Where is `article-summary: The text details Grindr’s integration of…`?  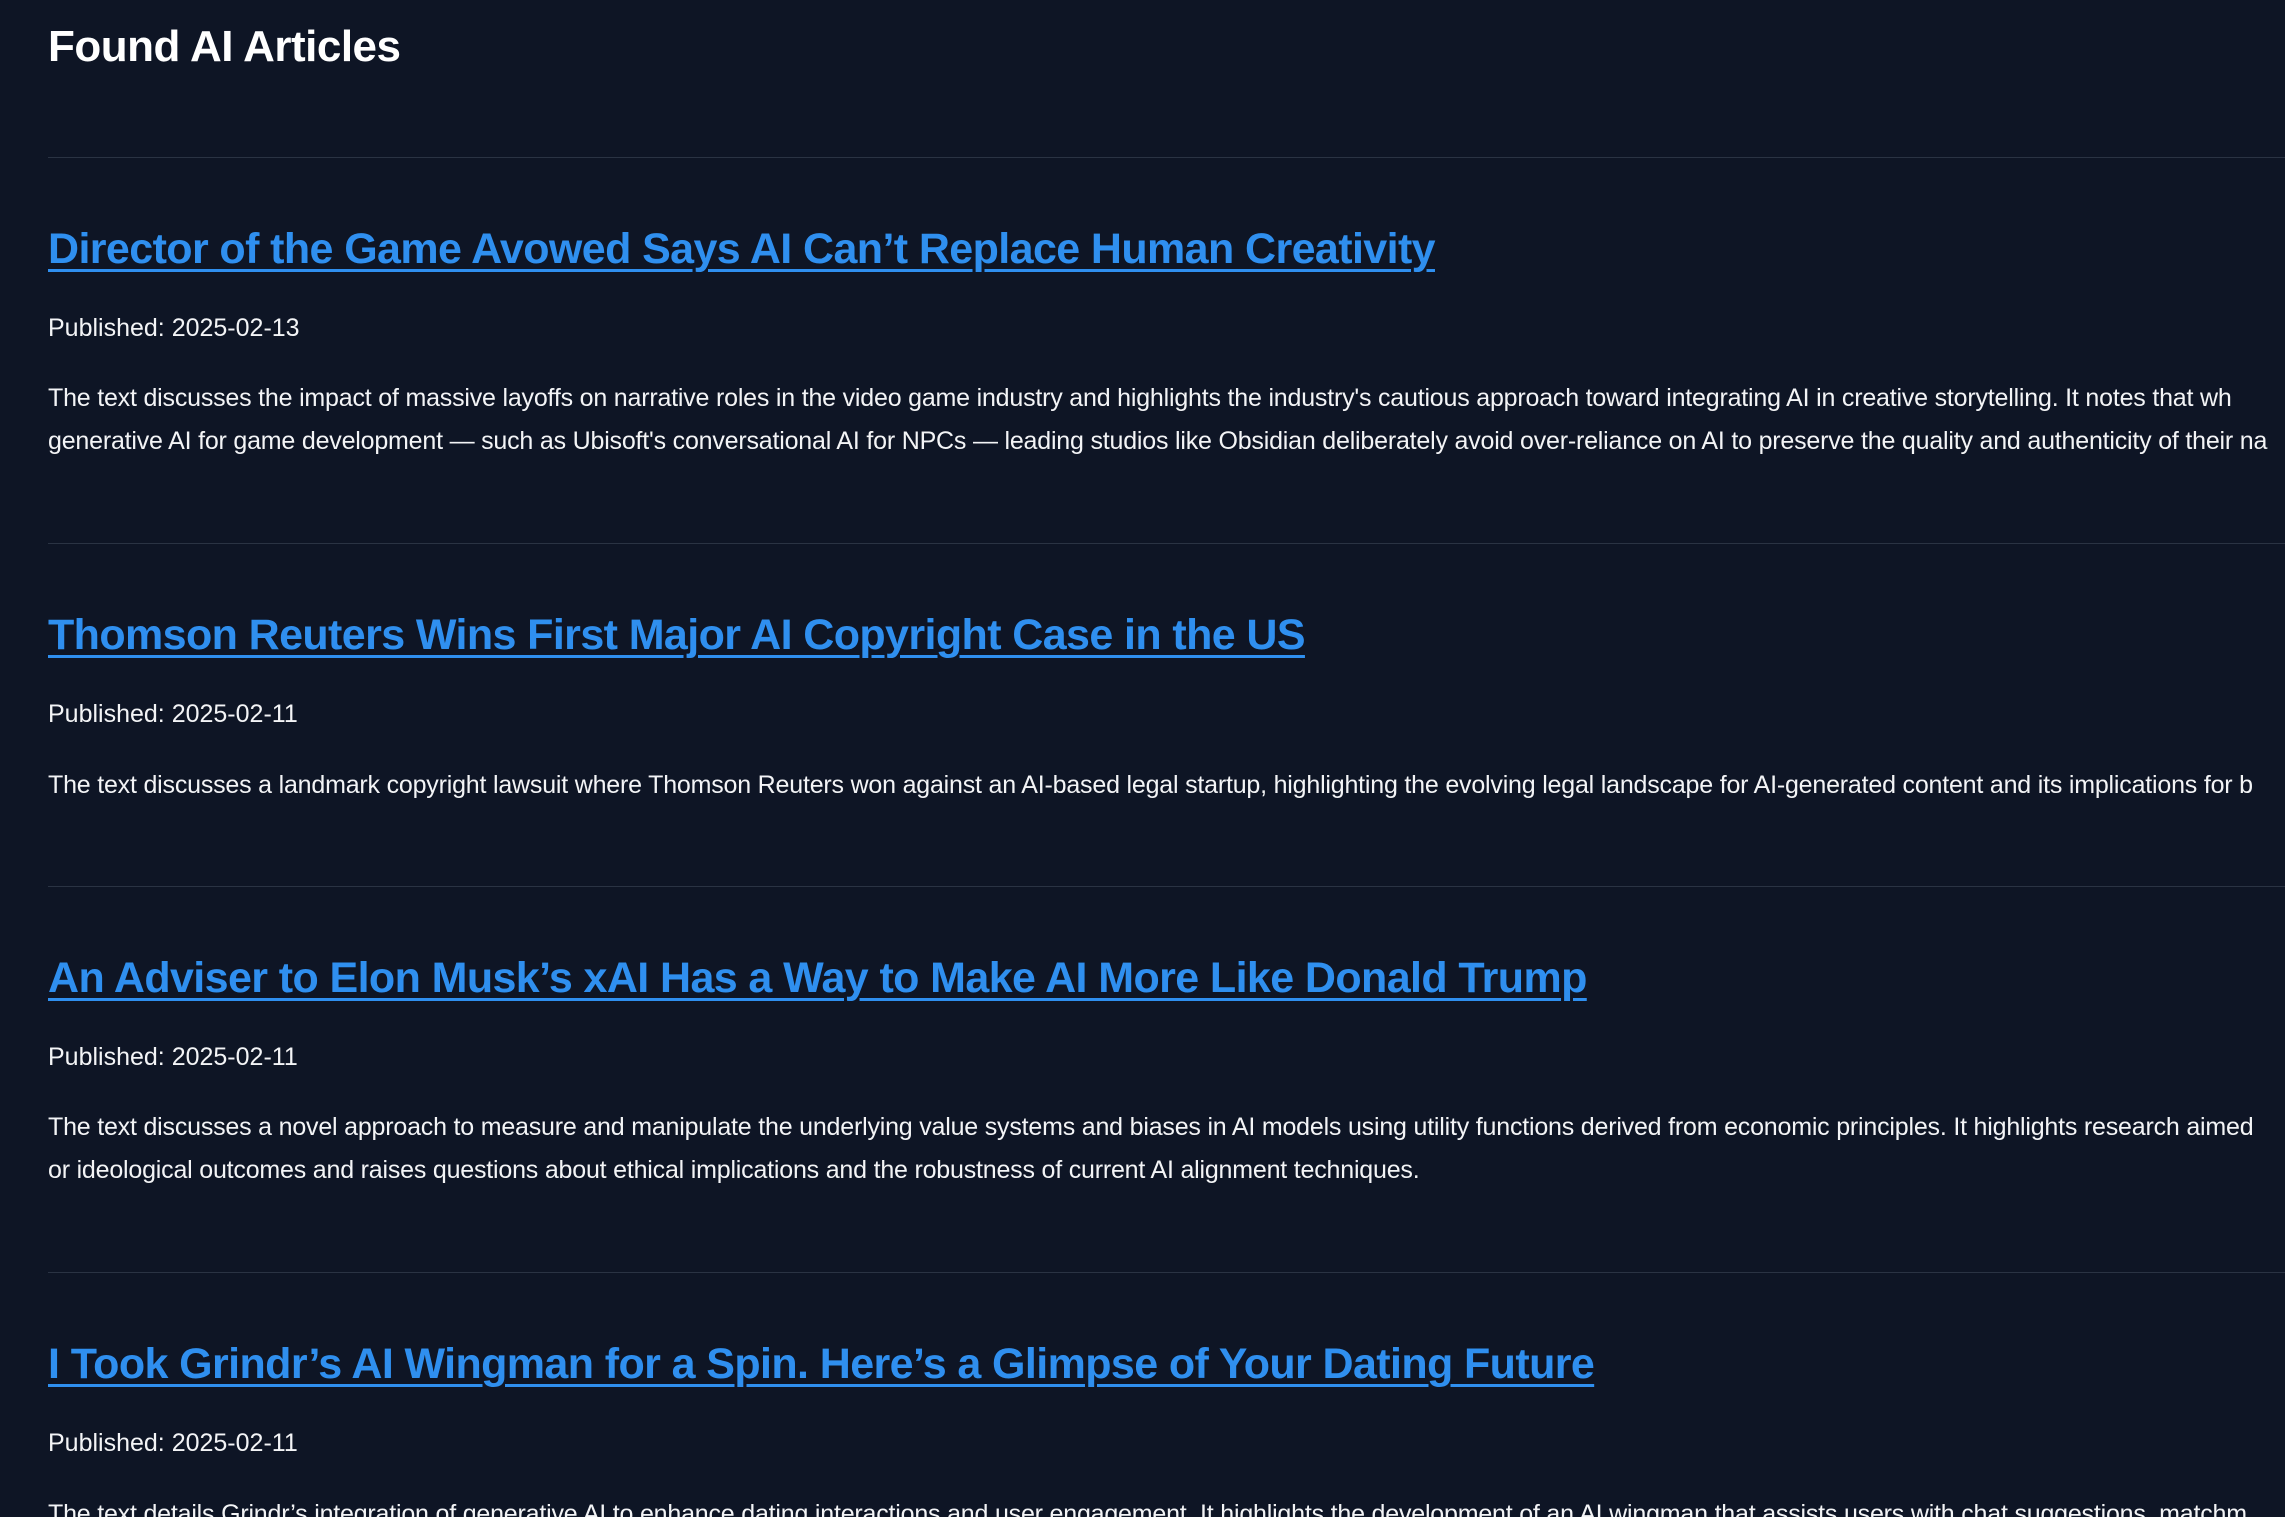 article-summary: The text details Grindr’s integration of… is located at coordinates (1166, 1505).